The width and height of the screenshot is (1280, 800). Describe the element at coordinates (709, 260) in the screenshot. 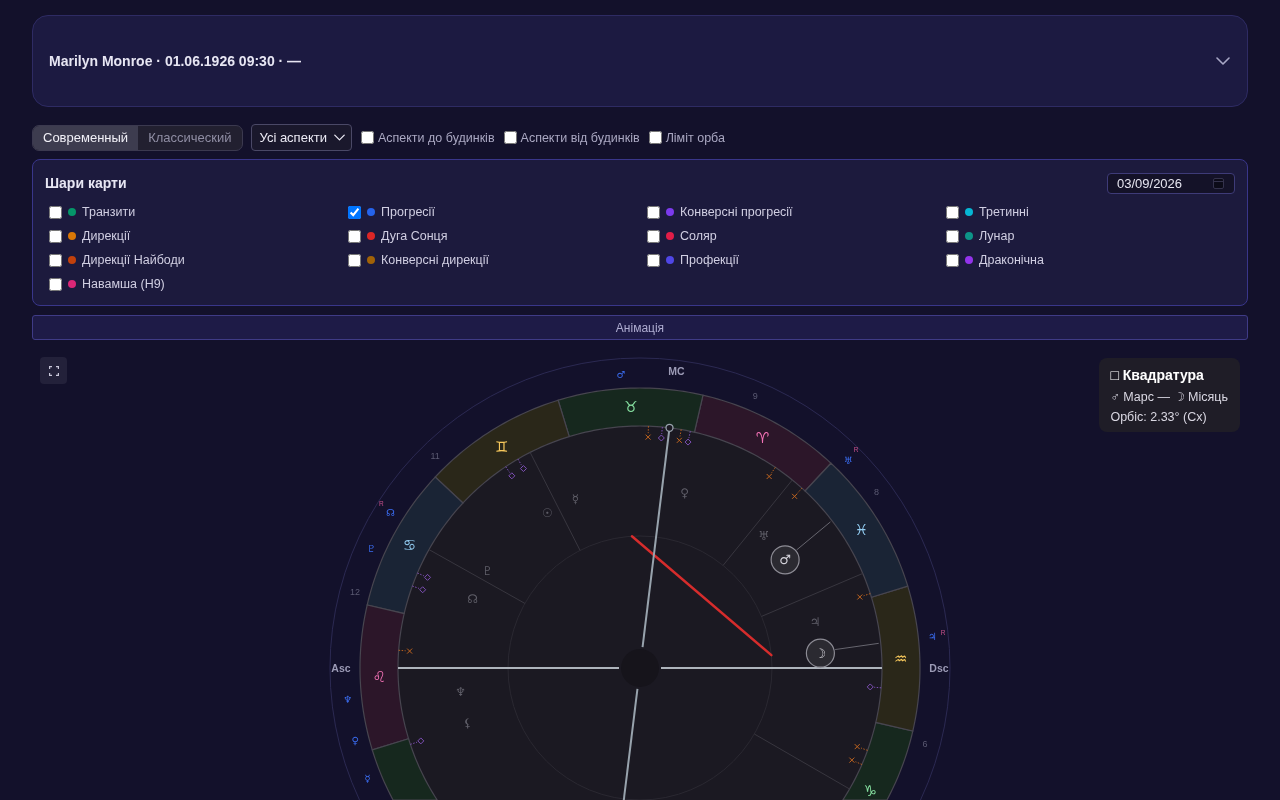

I see `layer-label: Профекції` at that location.